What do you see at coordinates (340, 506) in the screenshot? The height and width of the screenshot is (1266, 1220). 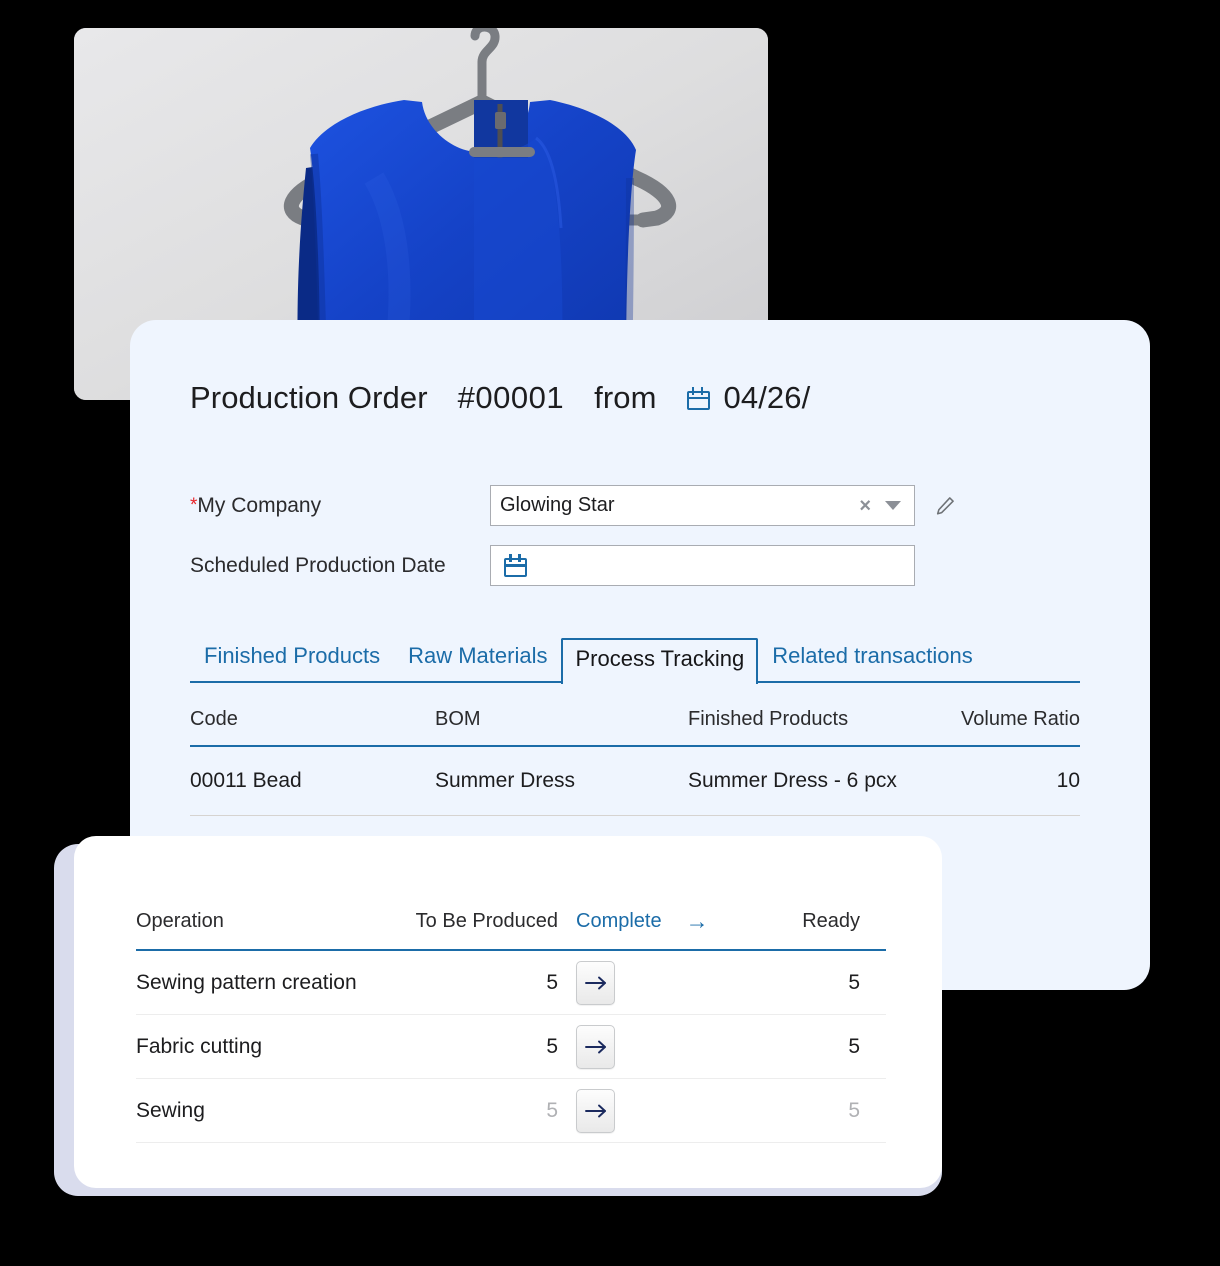 I see `my-company-label: *My Company` at bounding box center [340, 506].